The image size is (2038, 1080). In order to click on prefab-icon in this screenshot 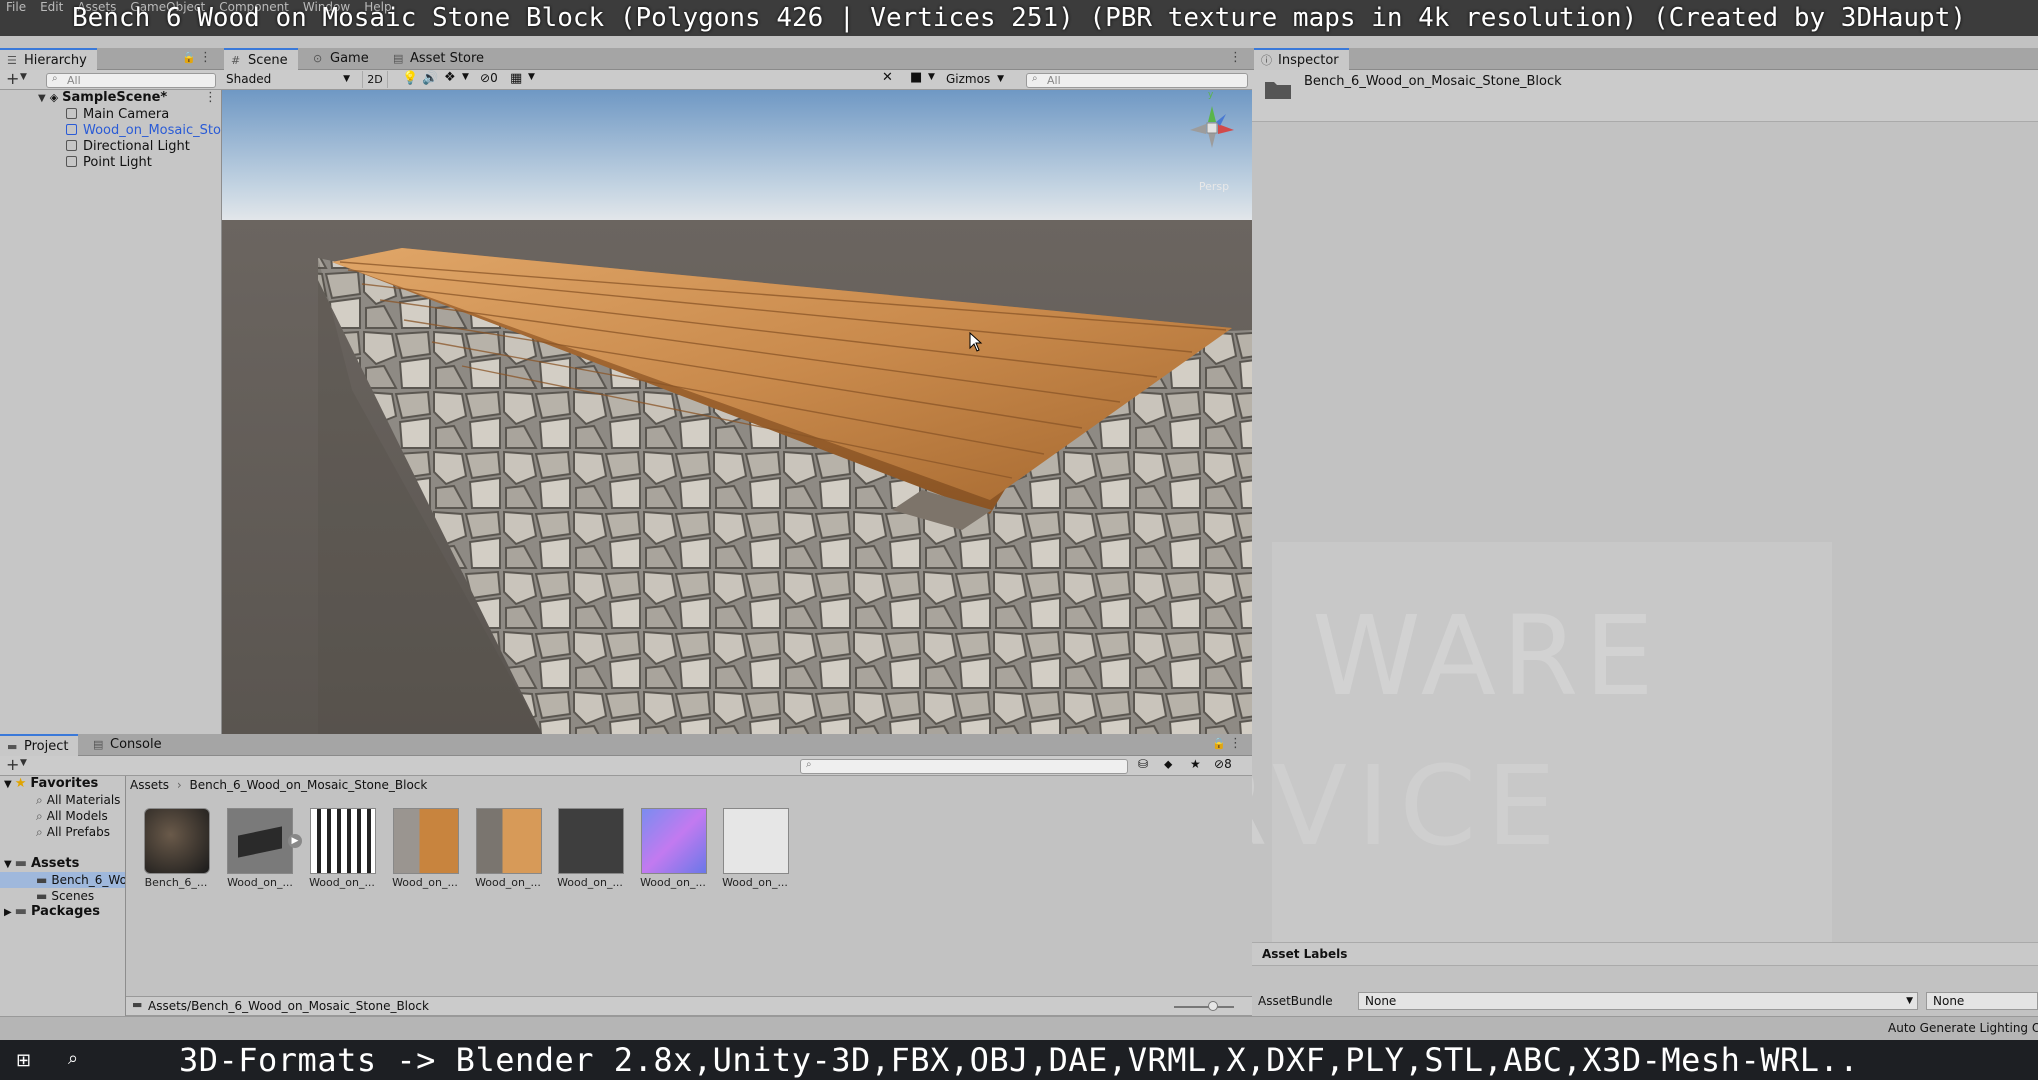, I will do `click(71, 129)`.